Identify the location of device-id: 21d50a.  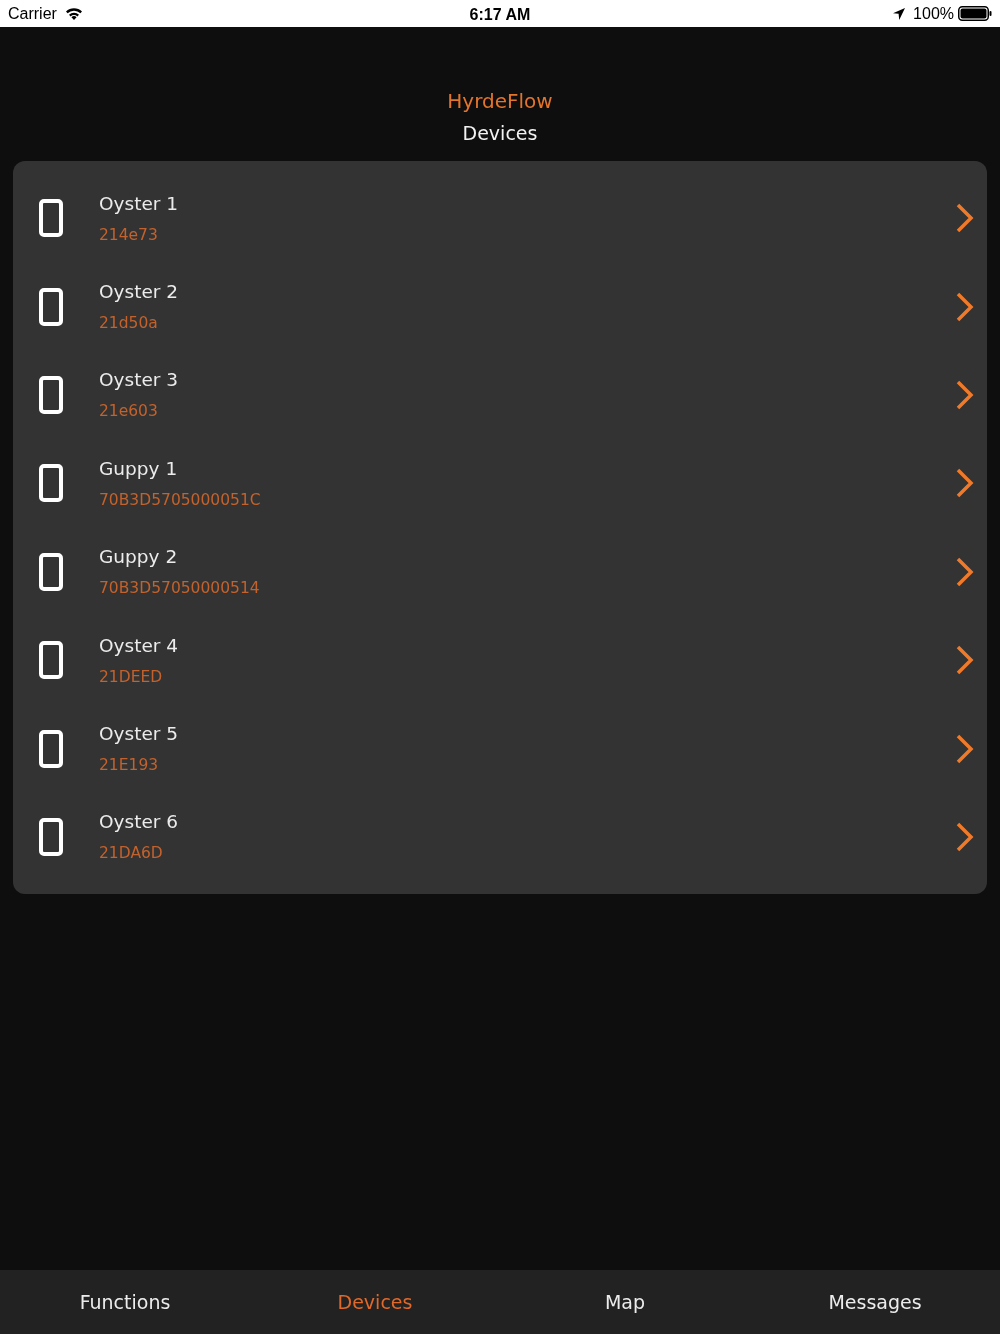
(128, 323).